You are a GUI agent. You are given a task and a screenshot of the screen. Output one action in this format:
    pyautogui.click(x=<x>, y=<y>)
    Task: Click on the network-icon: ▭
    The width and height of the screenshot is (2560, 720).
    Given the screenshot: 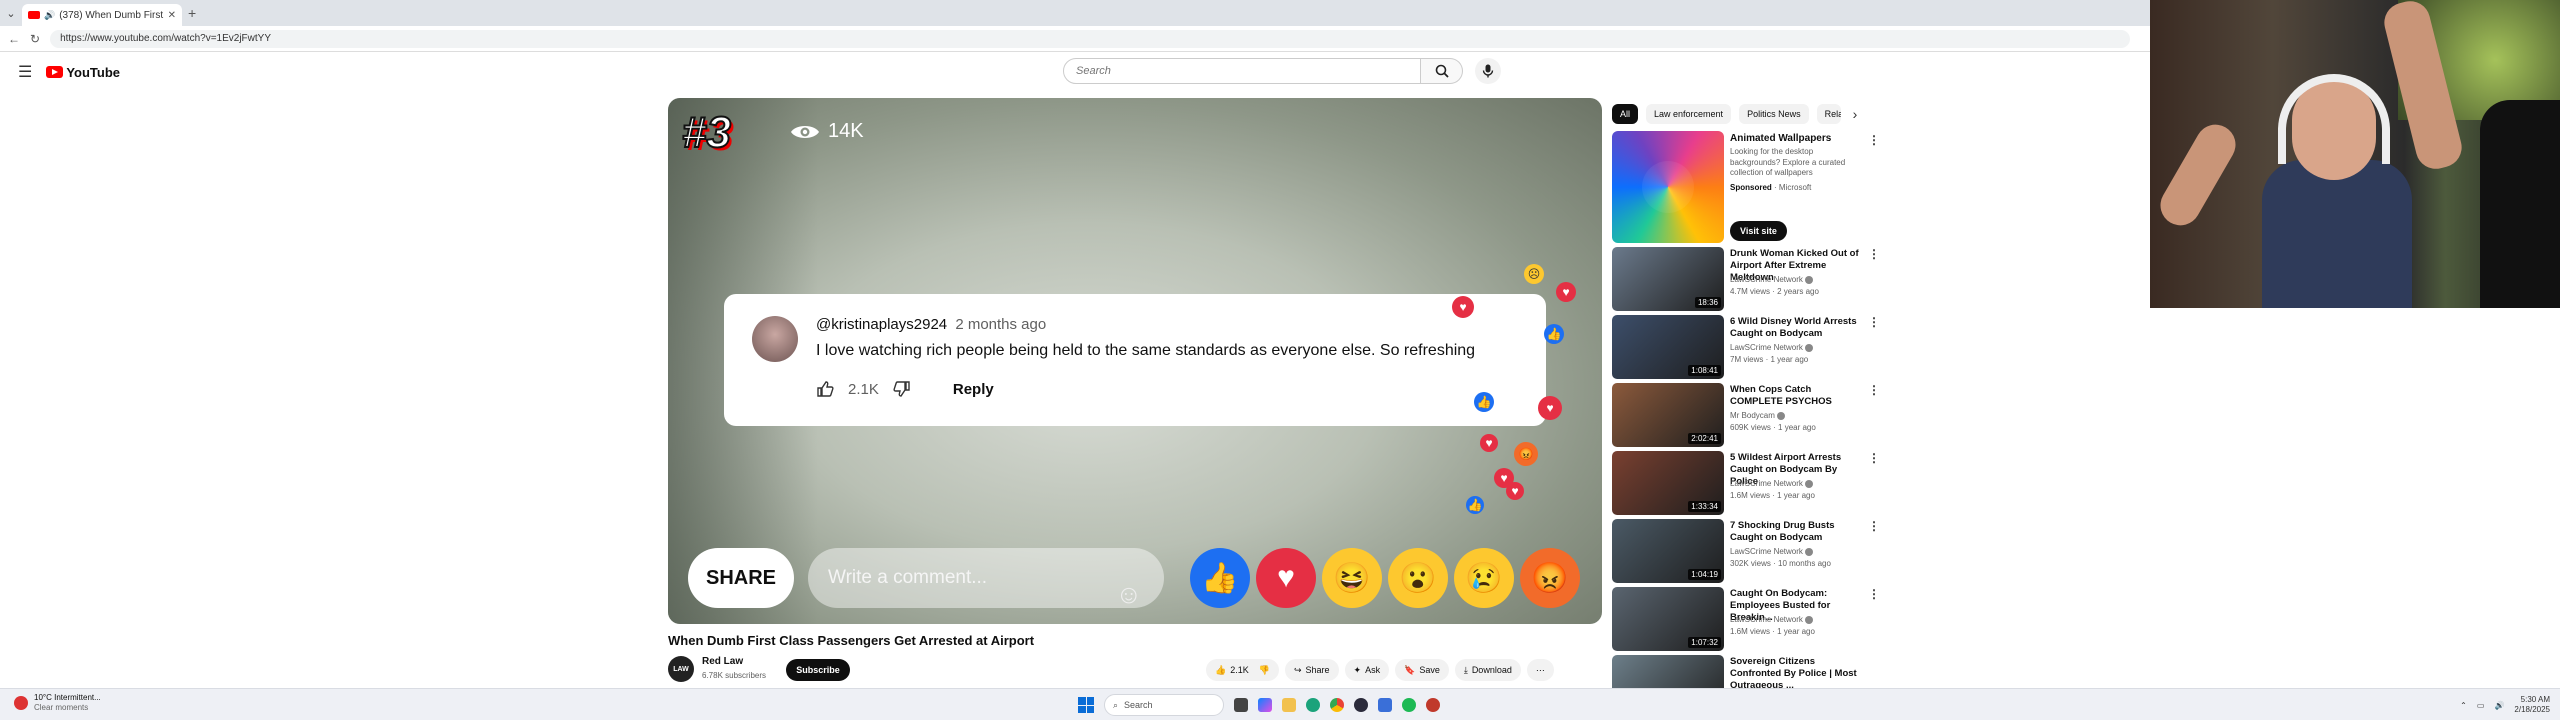 What is the action you would take?
    pyautogui.click(x=2481, y=705)
    